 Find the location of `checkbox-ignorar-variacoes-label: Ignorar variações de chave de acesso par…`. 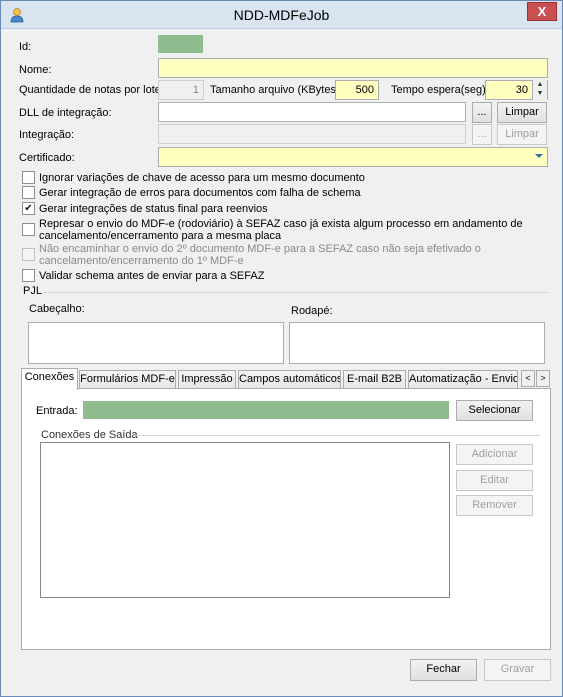

checkbox-ignorar-variacoes-label: Ignorar variações de chave de acesso par… is located at coordinates (202, 178).